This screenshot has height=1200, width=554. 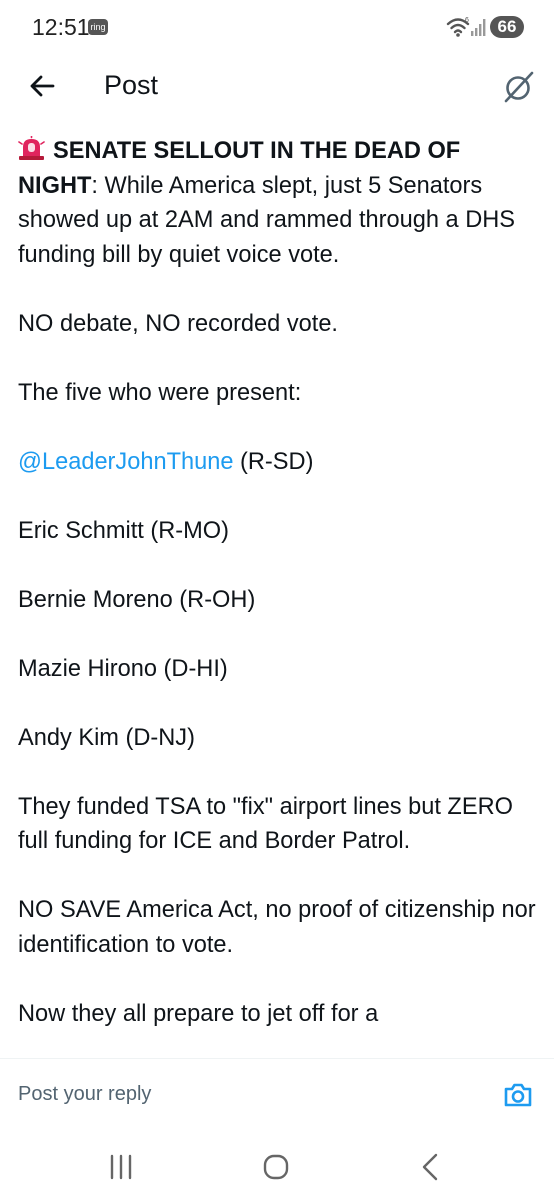 I want to click on wifi-icon: 6, so click(x=458, y=27).